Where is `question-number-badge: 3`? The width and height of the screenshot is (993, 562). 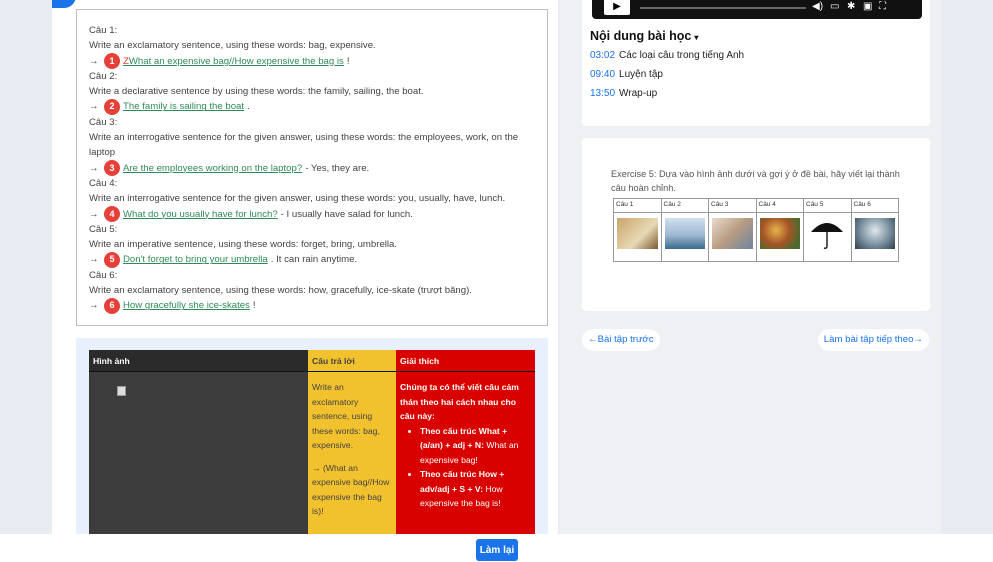 question-number-badge: 3 is located at coordinates (112, 168).